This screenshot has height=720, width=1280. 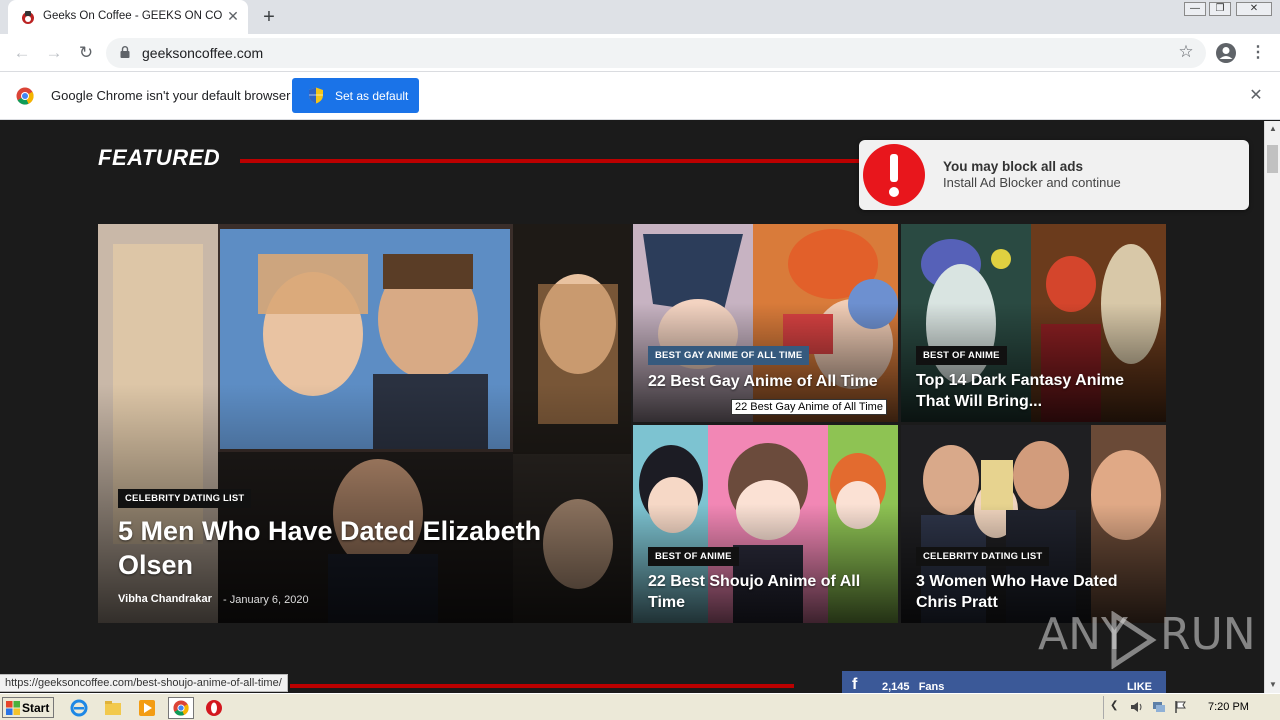 What do you see at coordinates (171, 95) in the screenshot?
I see `infobar-message: Google Chrome isn't your default browser` at bounding box center [171, 95].